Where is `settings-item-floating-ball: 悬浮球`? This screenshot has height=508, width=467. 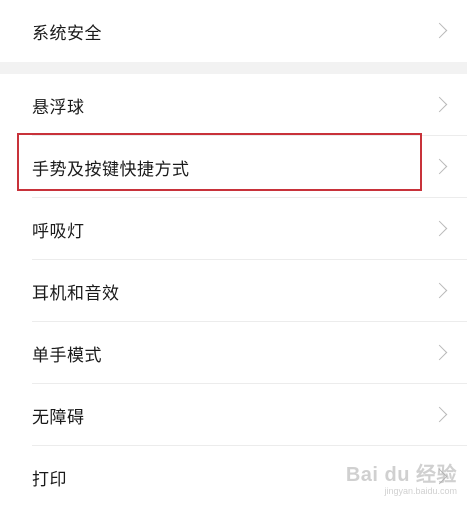
settings-item-floating-ball: 悬浮球 is located at coordinates (233, 105).